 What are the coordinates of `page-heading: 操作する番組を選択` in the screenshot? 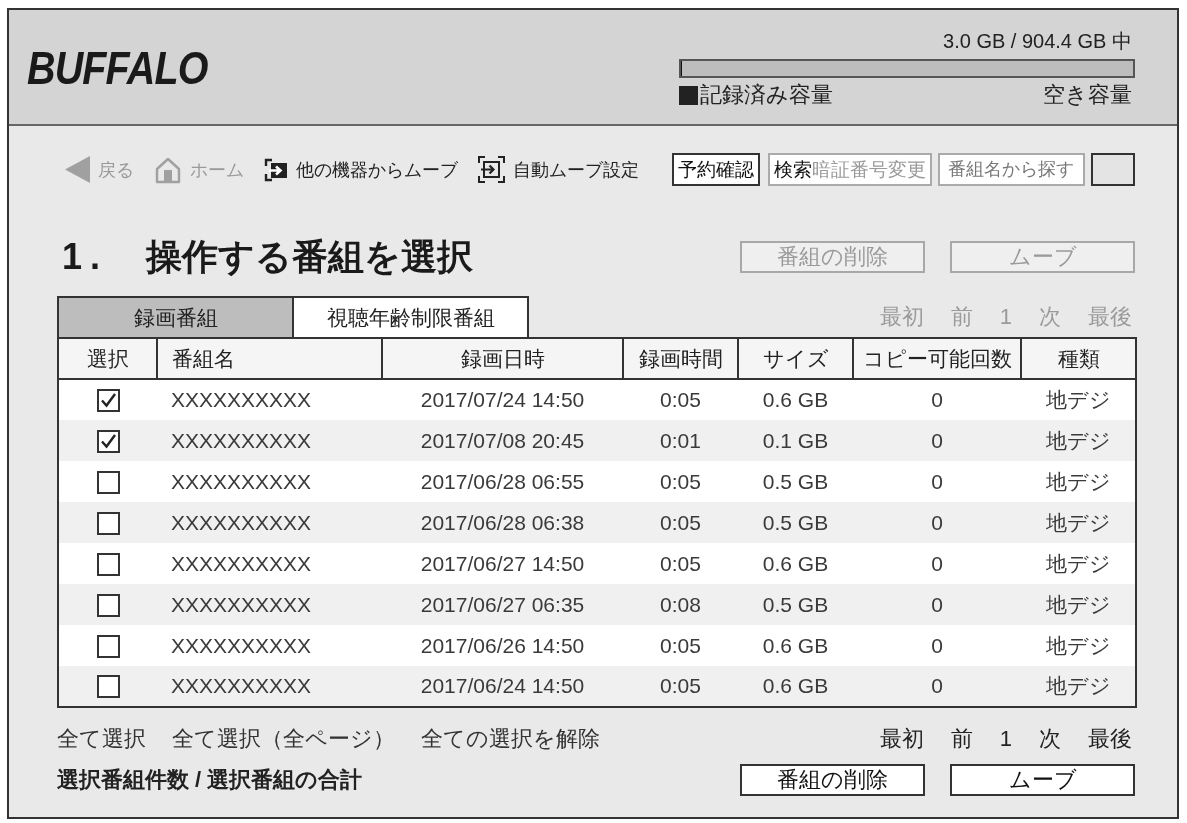 It's located at (310, 257).